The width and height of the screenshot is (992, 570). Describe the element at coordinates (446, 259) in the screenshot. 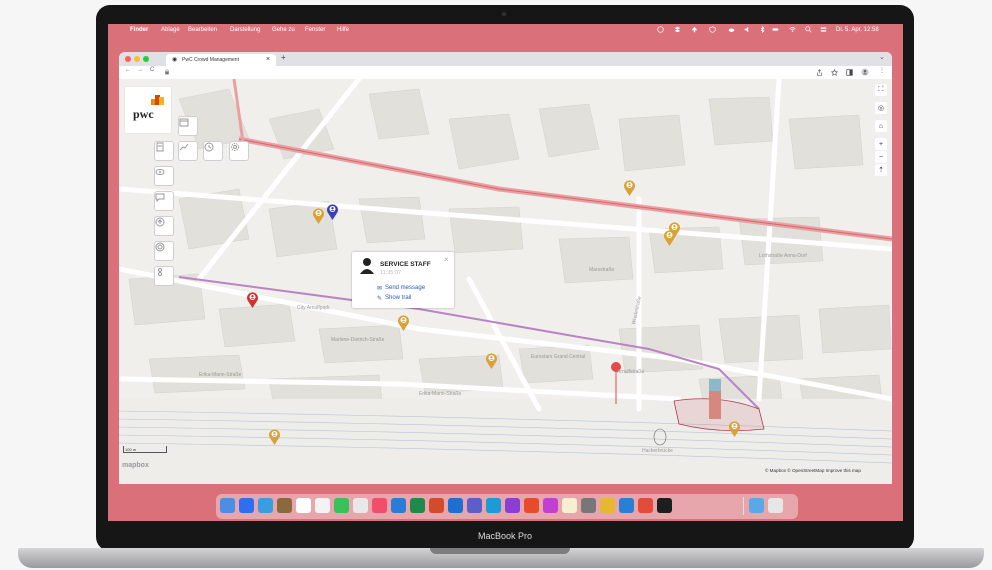

I see `popup-close-button: ×` at that location.